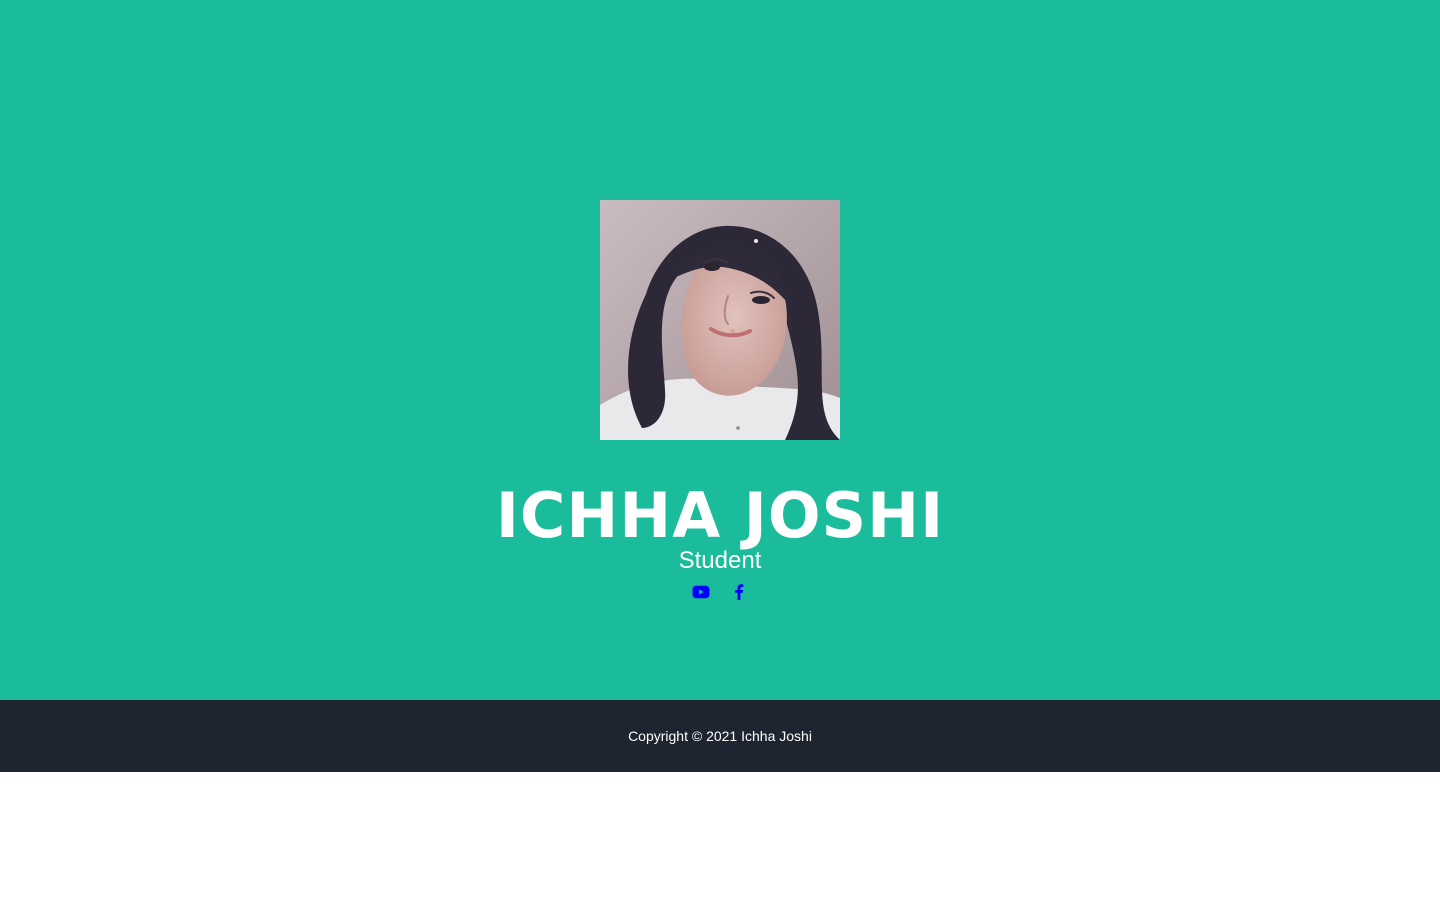 The width and height of the screenshot is (1440, 900). Describe the element at coordinates (720, 592) in the screenshot. I see `social-links` at that location.